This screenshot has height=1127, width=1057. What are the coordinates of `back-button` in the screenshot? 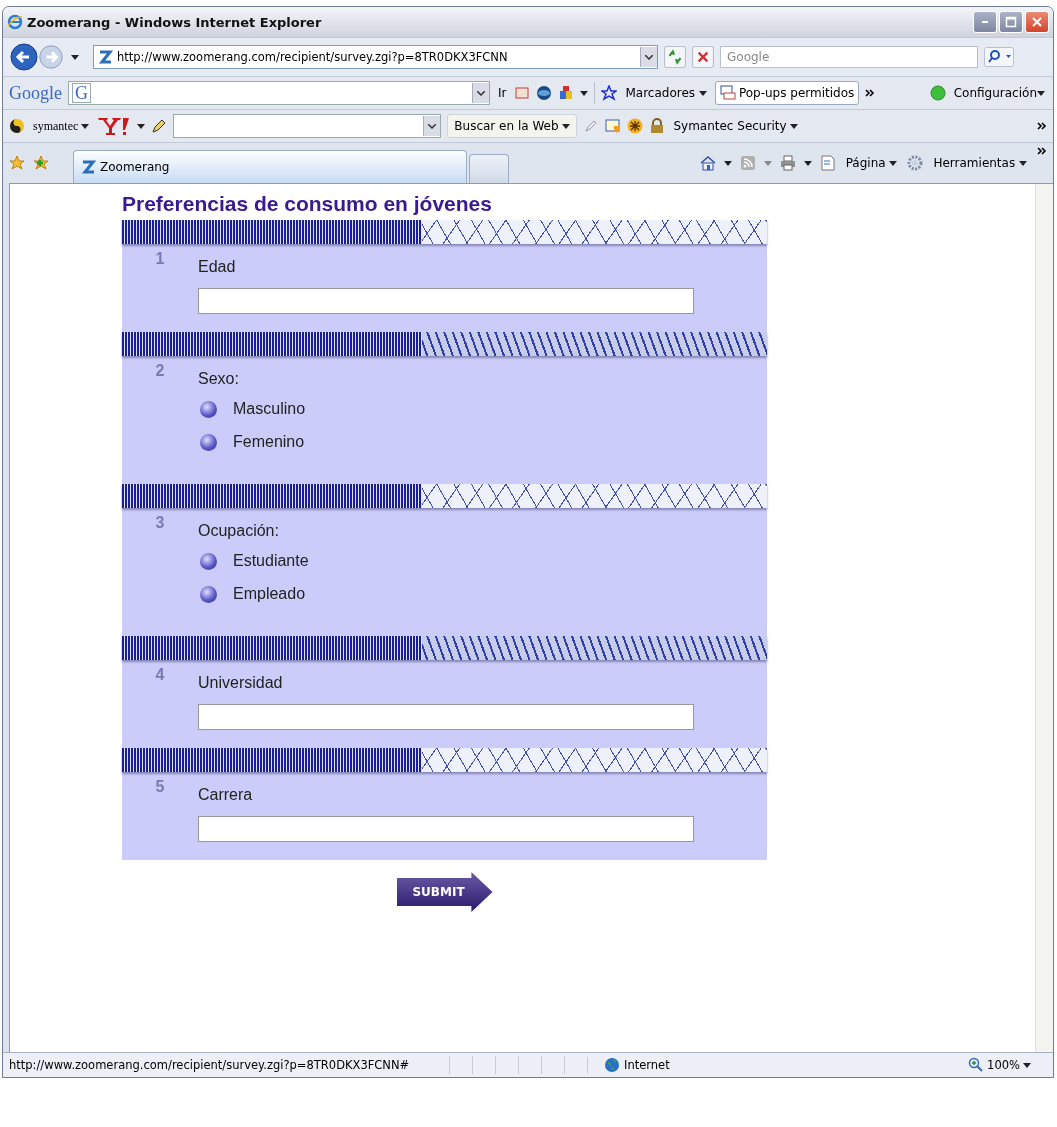 It's located at (24, 57).